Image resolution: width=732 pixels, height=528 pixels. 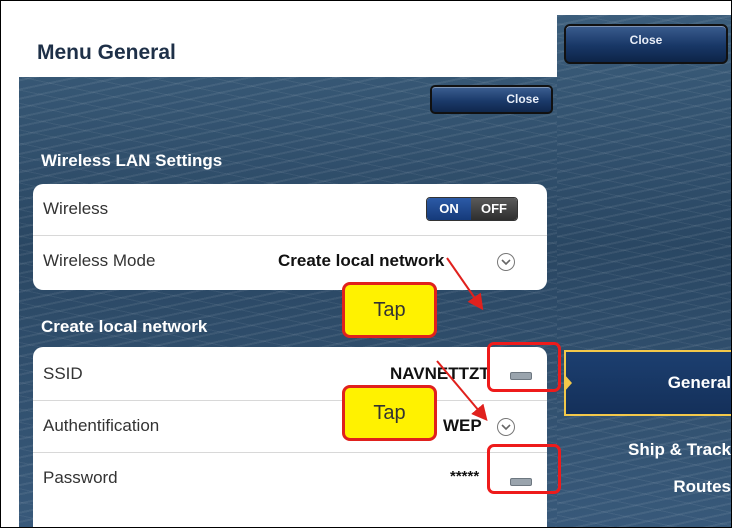 What do you see at coordinates (462, 339) in the screenshot?
I see `annotation-arrows` at bounding box center [462, 339].